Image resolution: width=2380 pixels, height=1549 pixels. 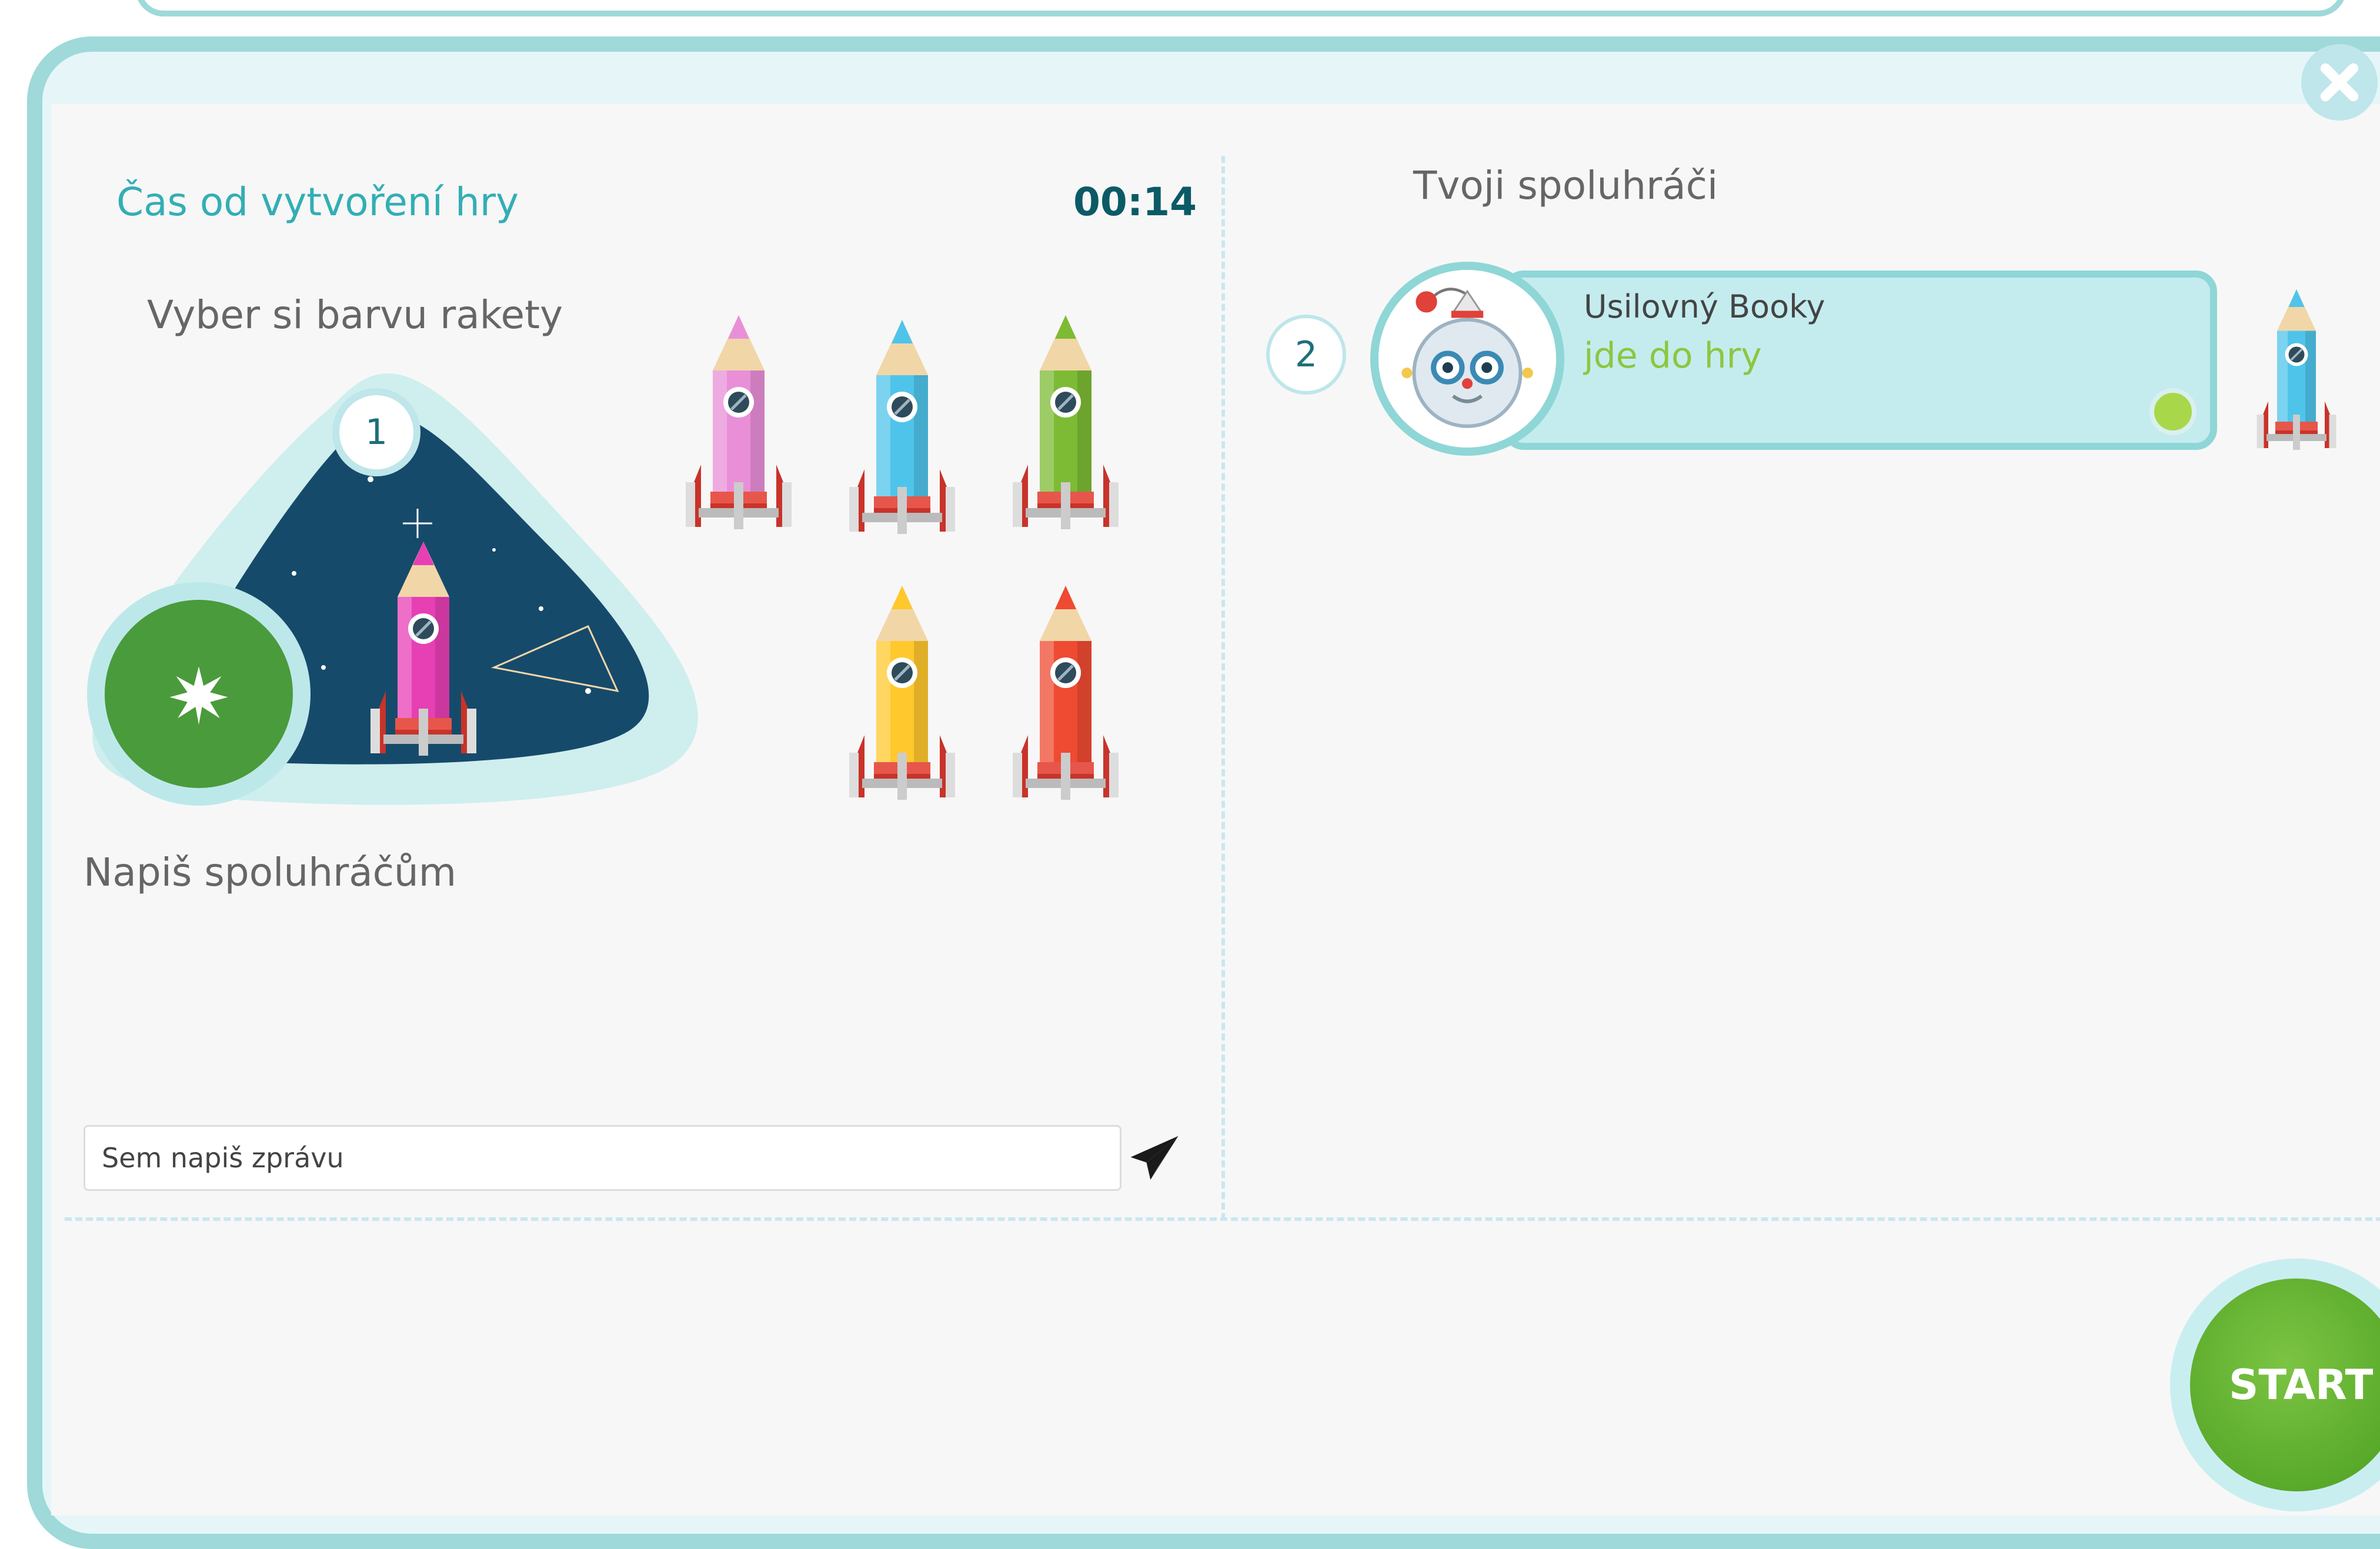 I want to click on player-slot-number: 1, so click(x=376, y=432).